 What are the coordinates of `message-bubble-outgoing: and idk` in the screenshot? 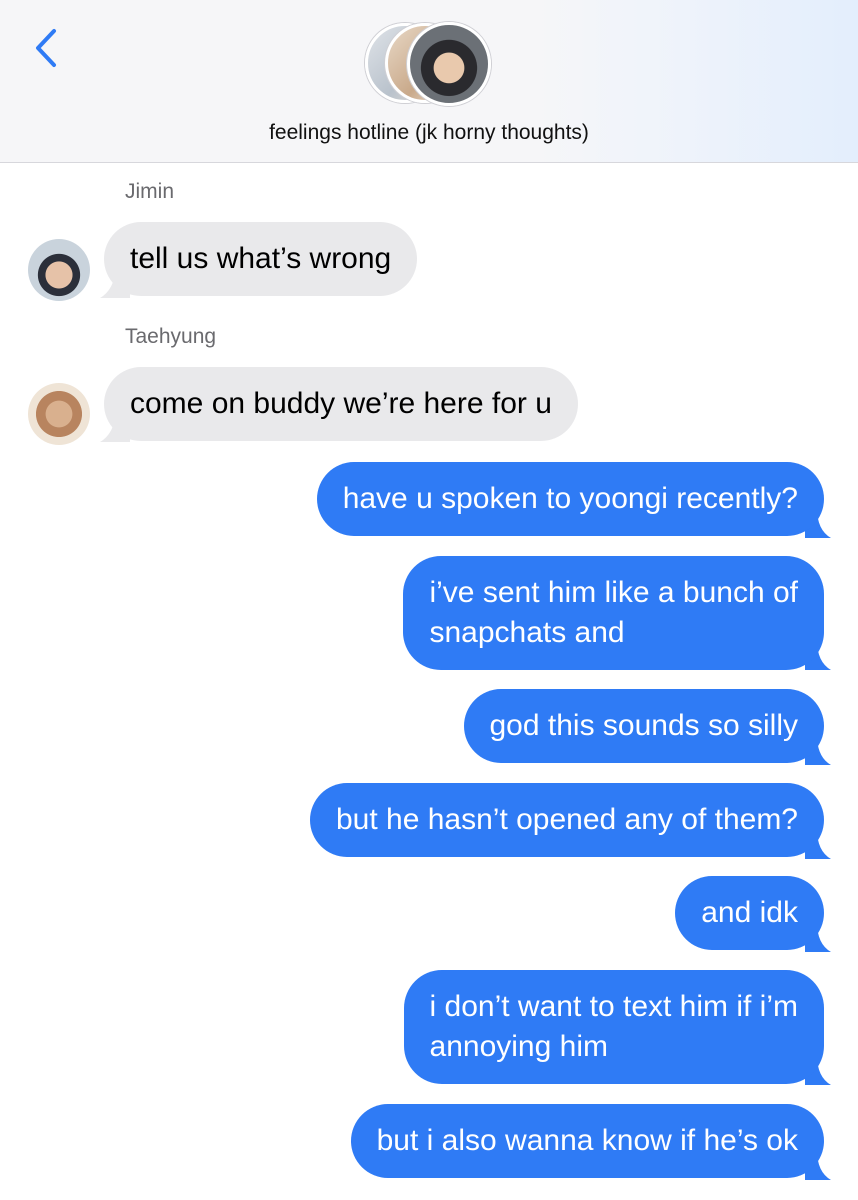 It's located at (749, 913).